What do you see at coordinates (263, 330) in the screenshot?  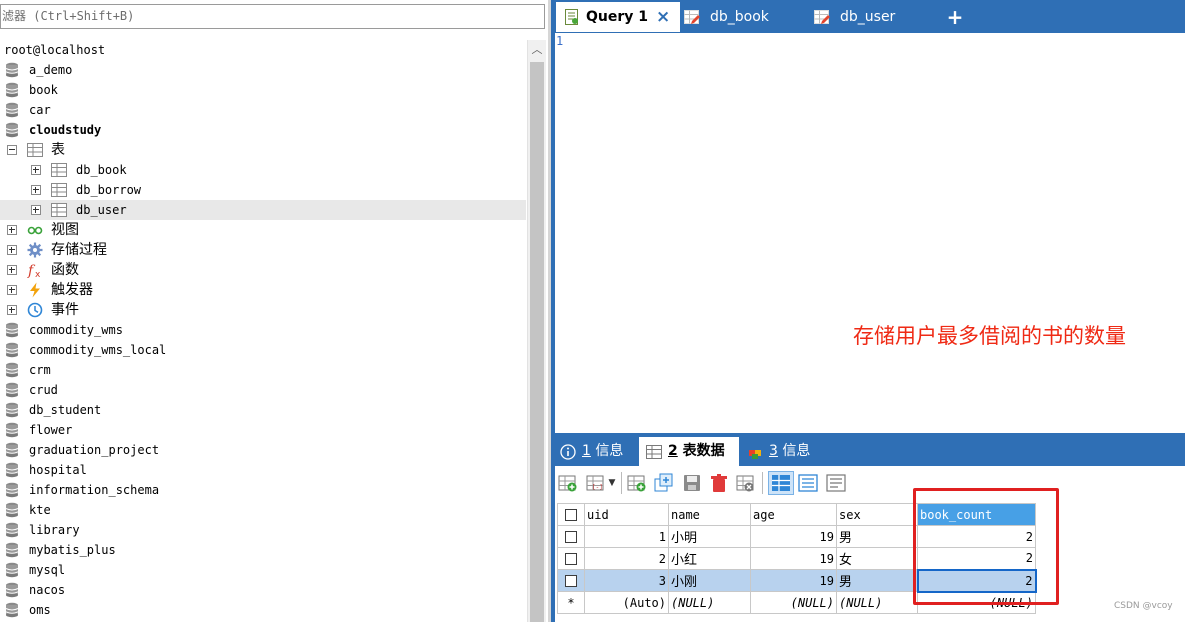 I see `tree-database: commodity_wms` at bounding box center [263, 330].